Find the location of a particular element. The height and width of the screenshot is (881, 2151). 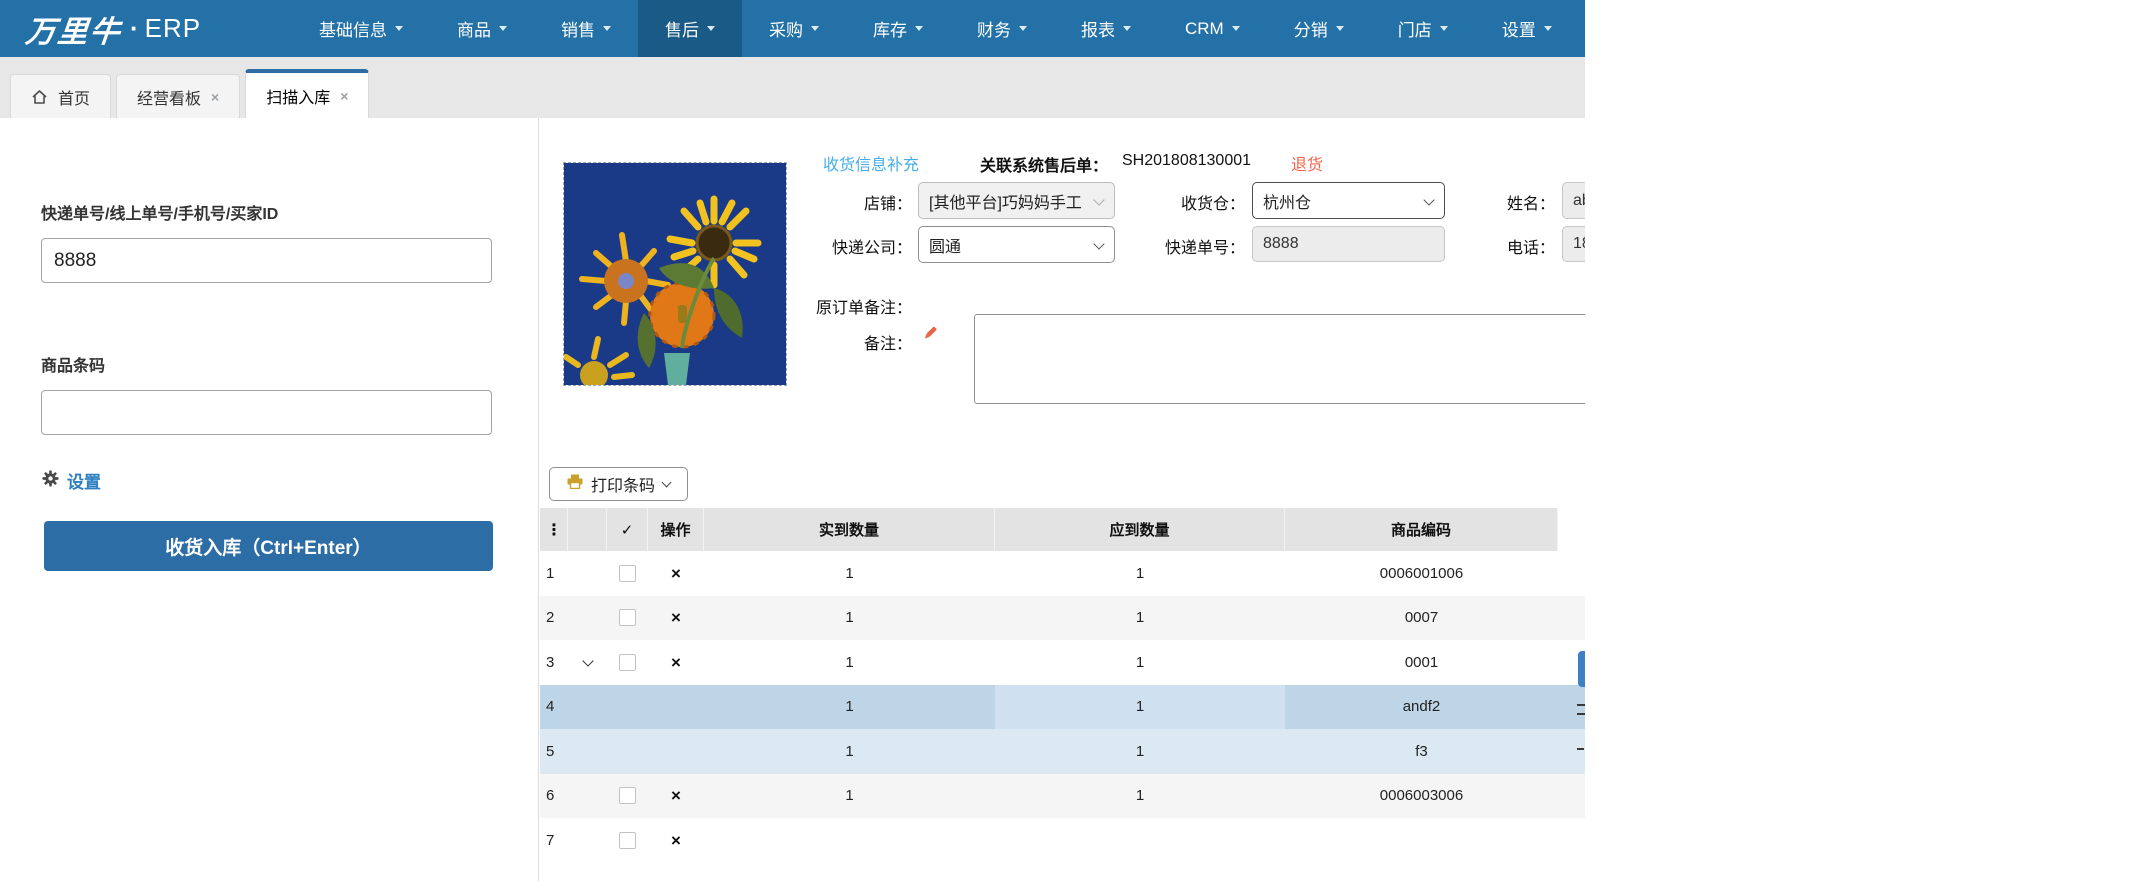

nav-item-基础信息: 基础信息 is located at coordinates (361, 28).